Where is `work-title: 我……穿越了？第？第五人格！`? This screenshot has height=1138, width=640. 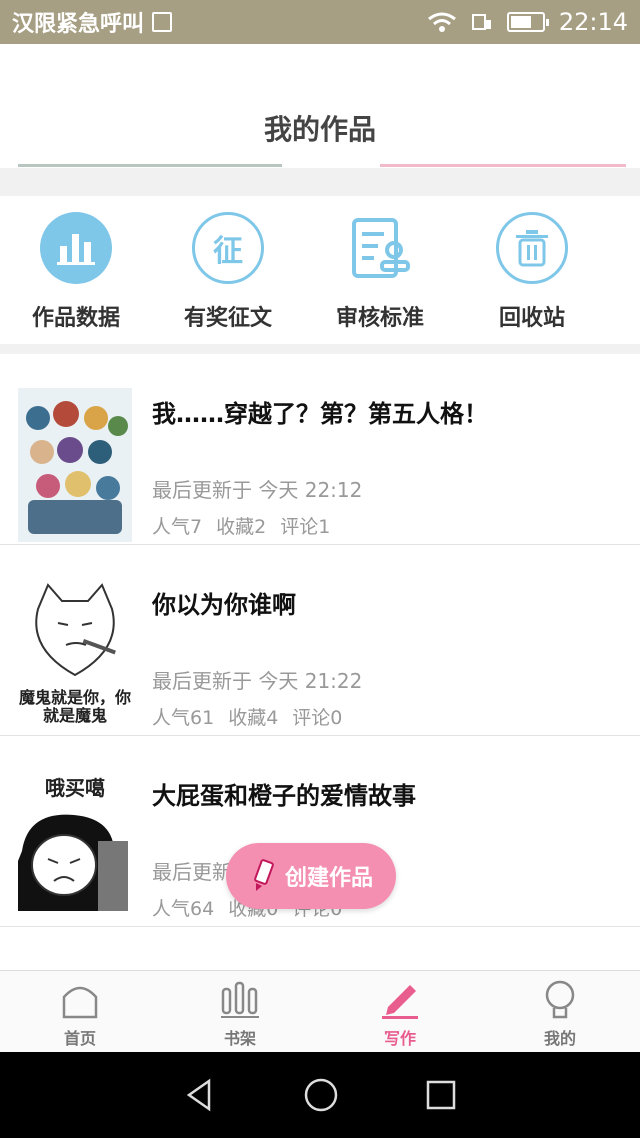 work-title: 我……穿越了？第？第五人格！ is located at coordinates (320, 414).